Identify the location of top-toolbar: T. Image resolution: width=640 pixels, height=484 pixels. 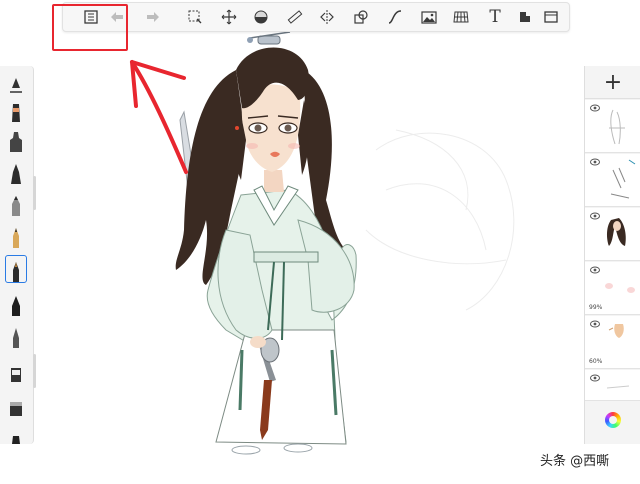
(316, 17).